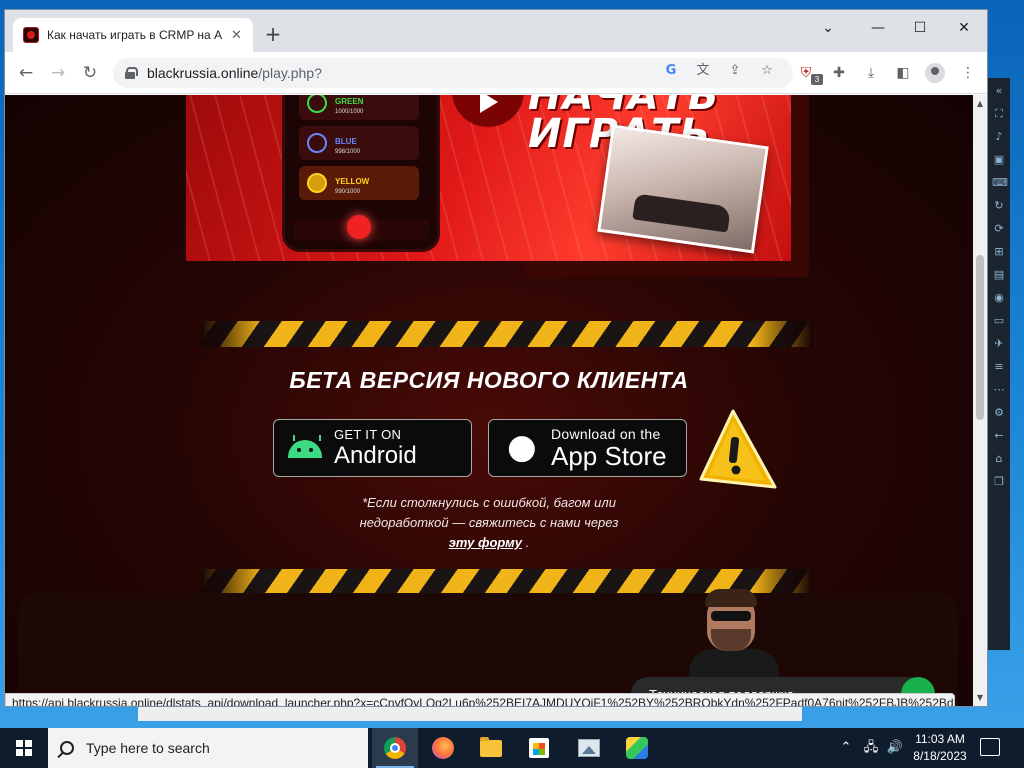  I want to click on yellow-badge-icon, so click(317, 183).